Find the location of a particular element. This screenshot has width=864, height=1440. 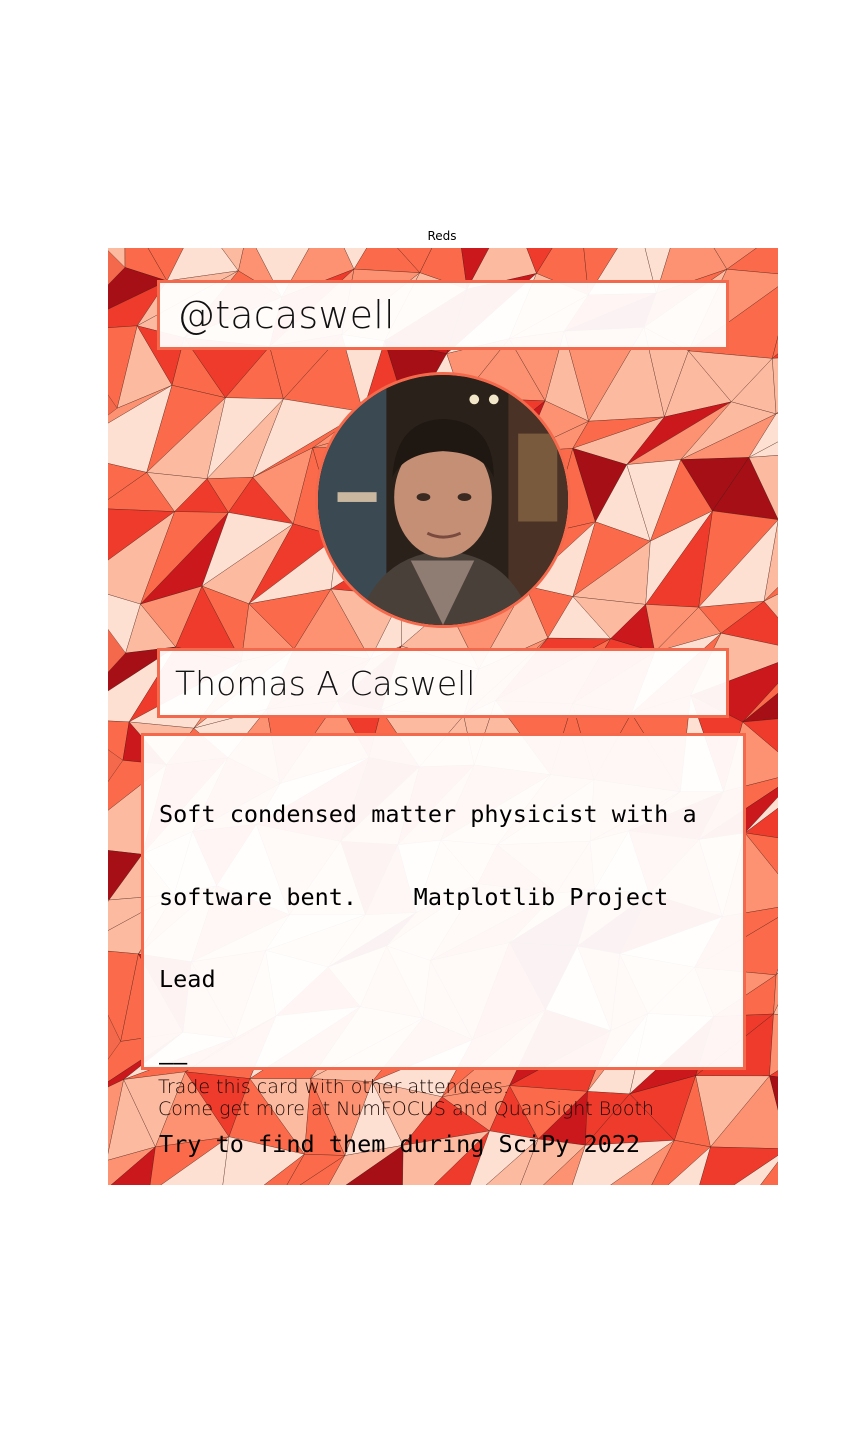

bio-line: software bent. Matplotlib Project is located at coordinates (414, 896).